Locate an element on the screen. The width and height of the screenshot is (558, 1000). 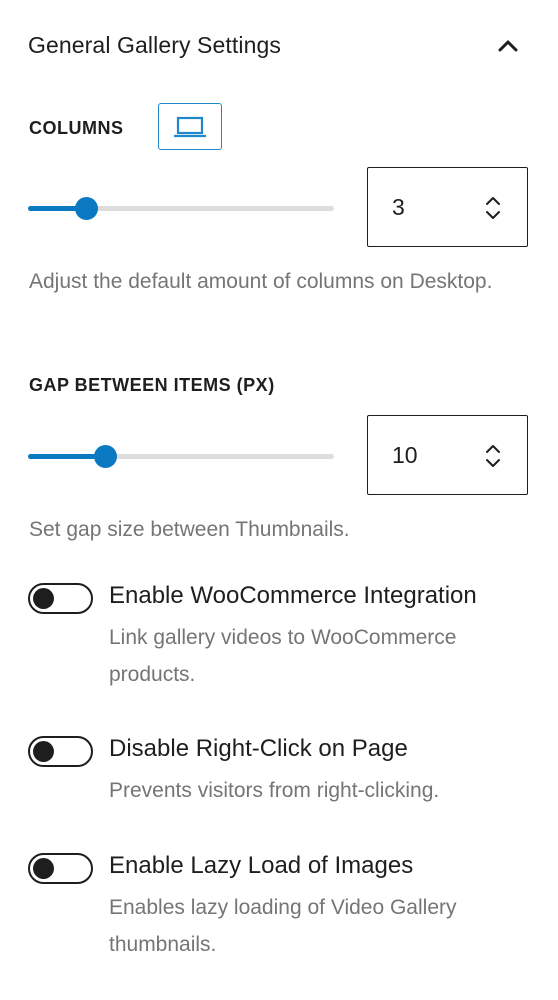
columns-label: COLUMNS is located at coordinates (76, 128).